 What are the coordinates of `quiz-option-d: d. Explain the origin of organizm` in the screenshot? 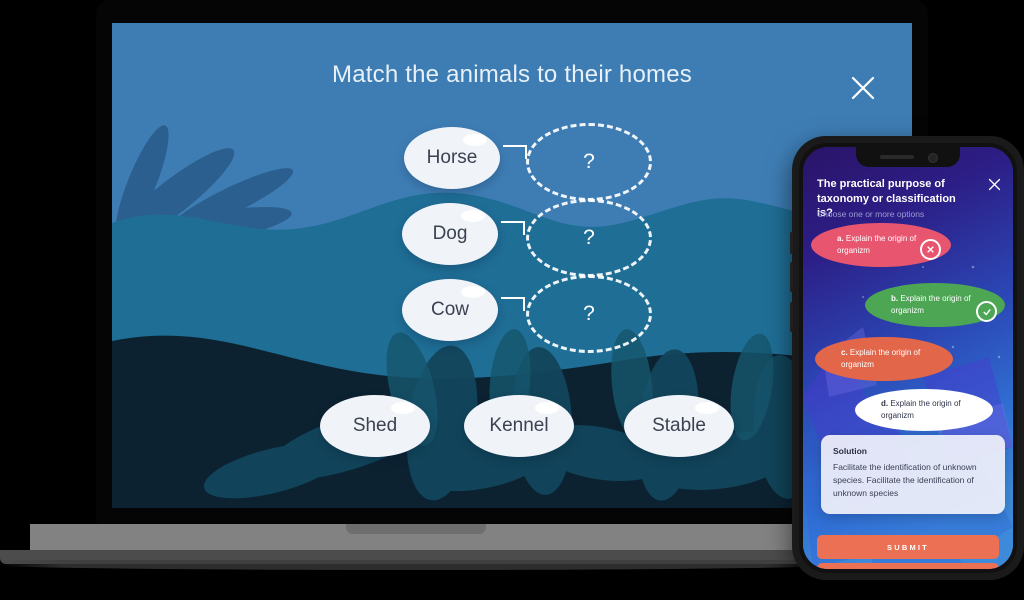 It's located at (924, 410).